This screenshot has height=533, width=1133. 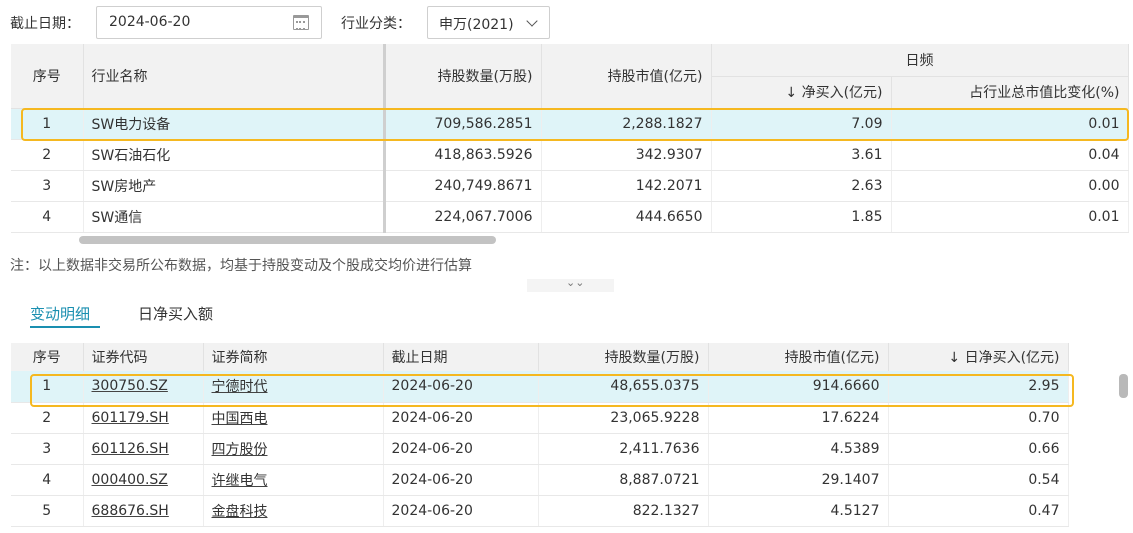 What do you see at coordinates (623, 511) in the screenshot?
I see `cell-shares: 822.1327` at bounding box center [623, 511].